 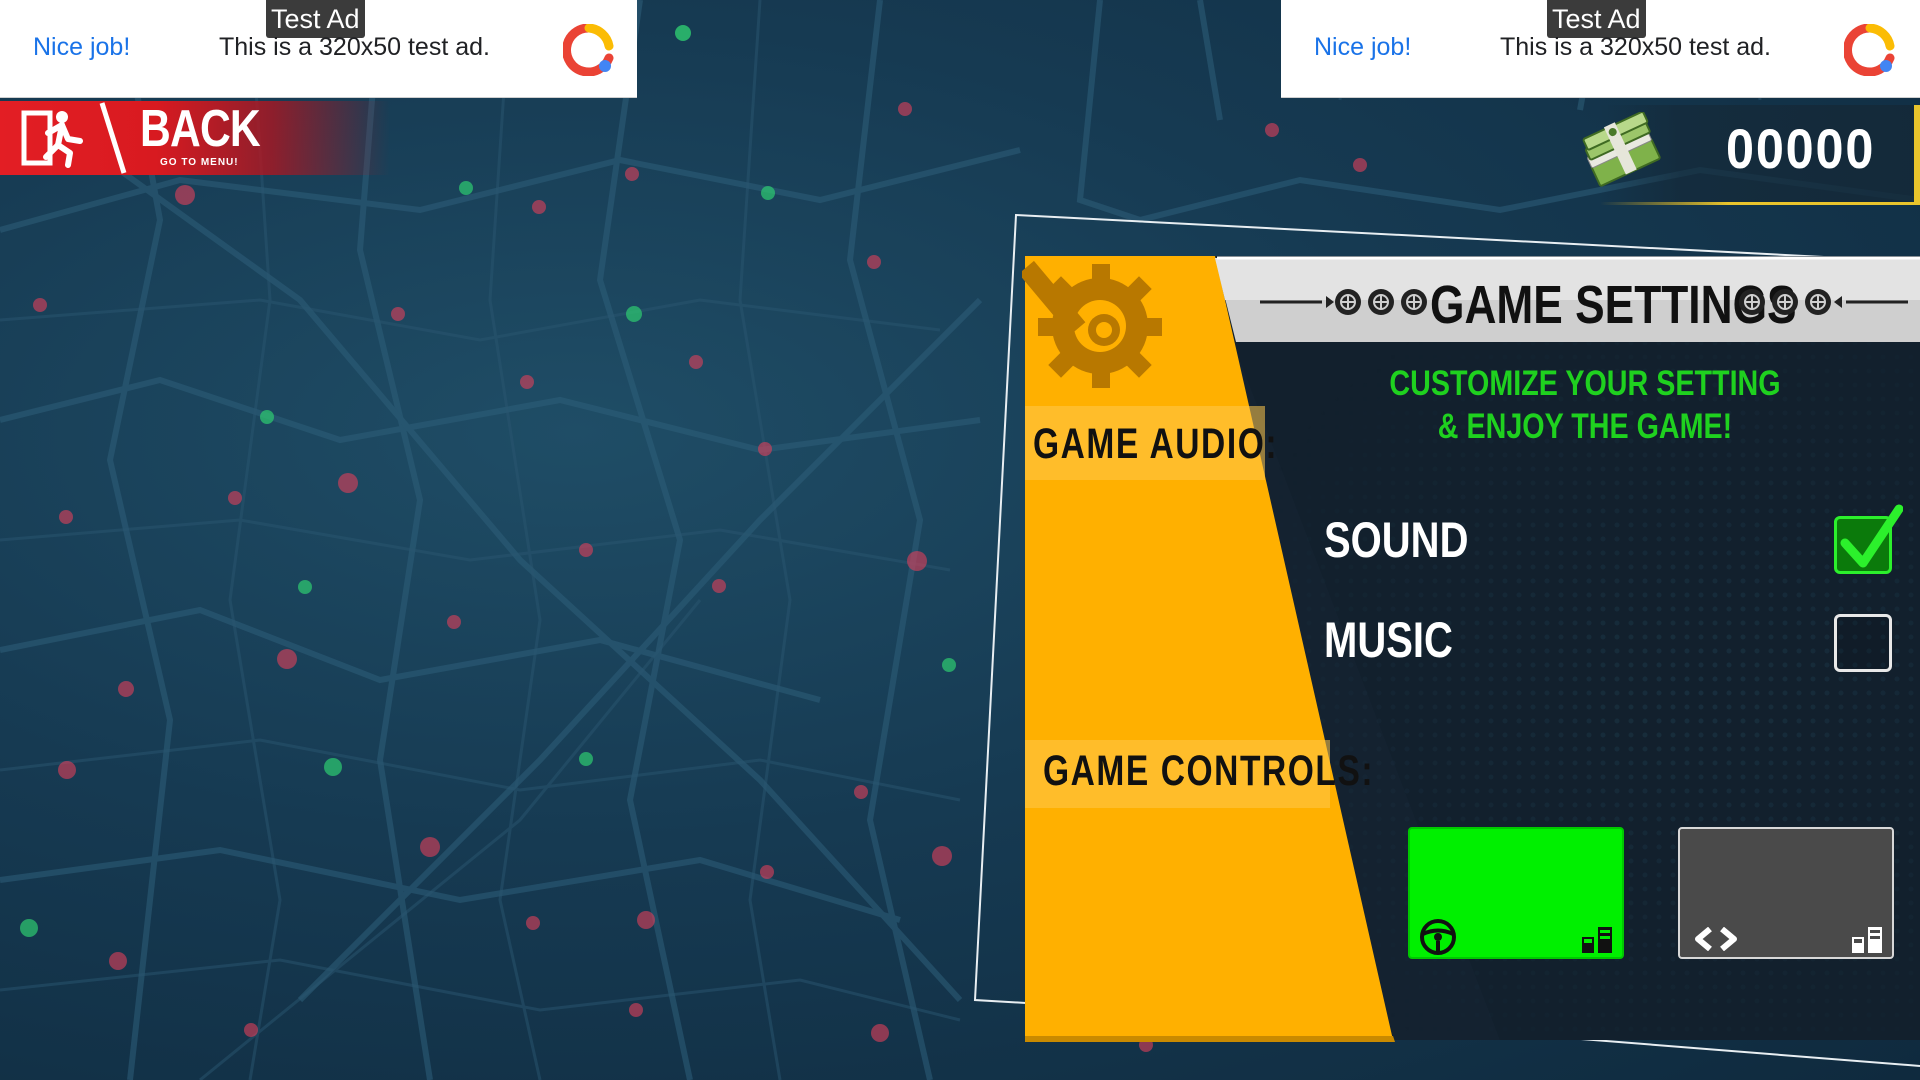 I want to click on settings-subtitle: CUSTOMIZE YOUR SETTING & ENJOY THE GAME!, so click(x=1585, y=405).